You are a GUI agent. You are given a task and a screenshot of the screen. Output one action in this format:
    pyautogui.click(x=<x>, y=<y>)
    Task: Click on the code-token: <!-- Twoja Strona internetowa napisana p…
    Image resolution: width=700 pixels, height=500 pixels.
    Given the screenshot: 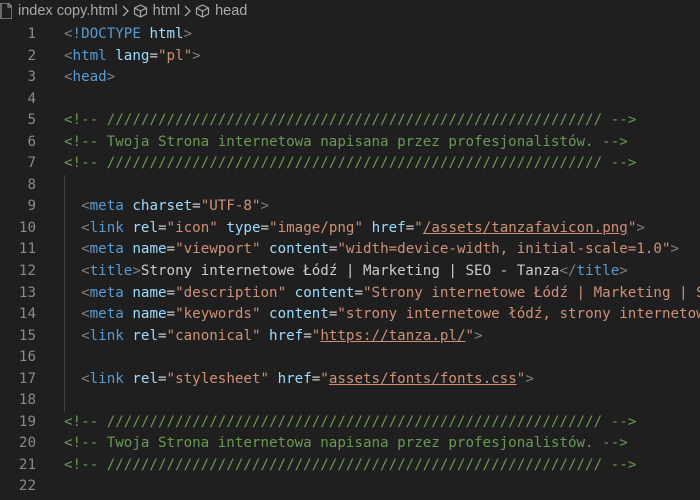 What is the action you would take?
    pyautogui.click(x=346, y=141)
    